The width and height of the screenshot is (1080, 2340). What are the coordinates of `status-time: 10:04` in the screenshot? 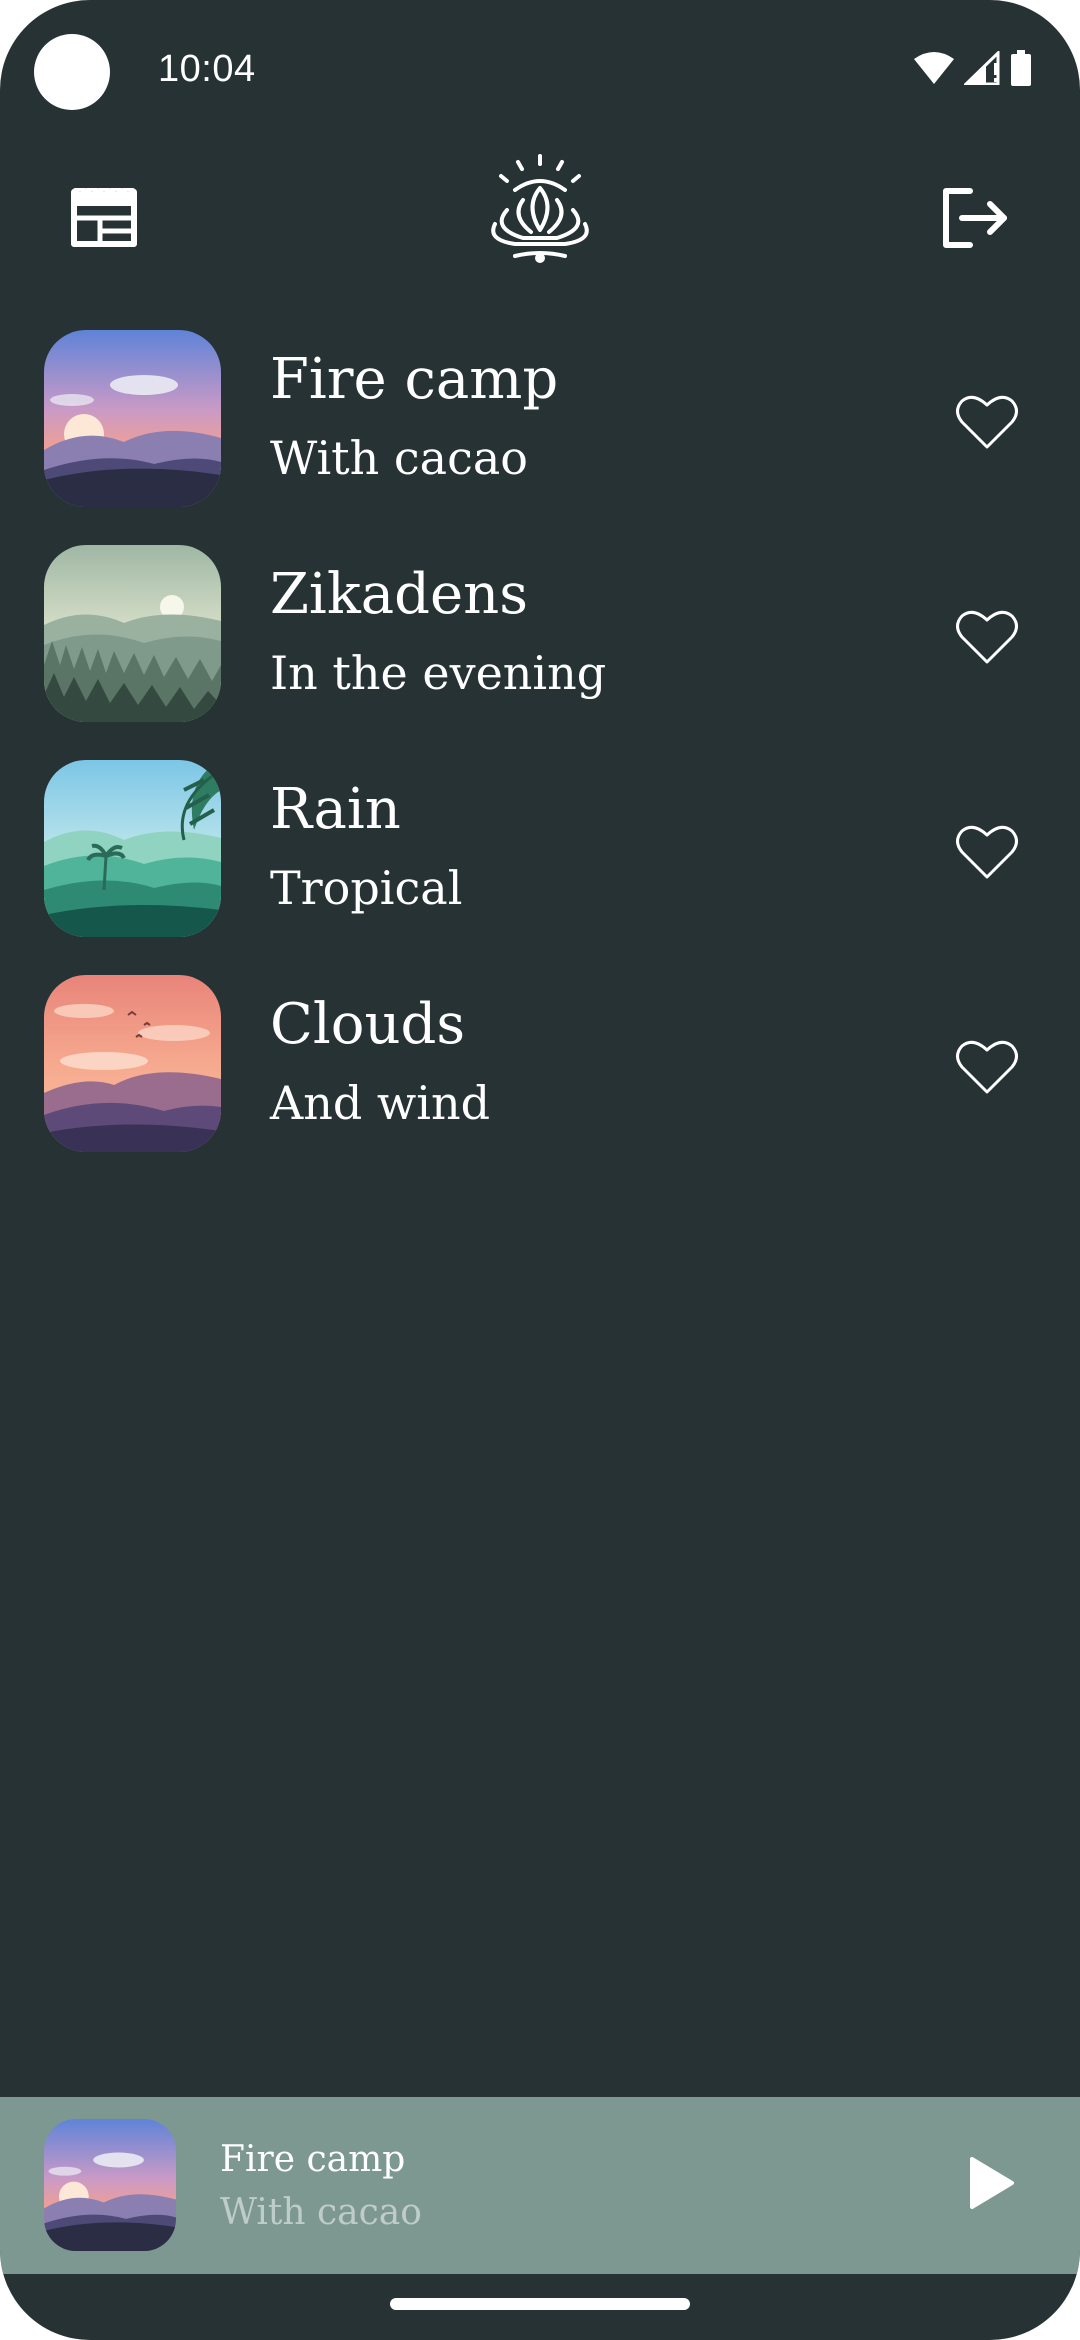 It's located at (207, 69).